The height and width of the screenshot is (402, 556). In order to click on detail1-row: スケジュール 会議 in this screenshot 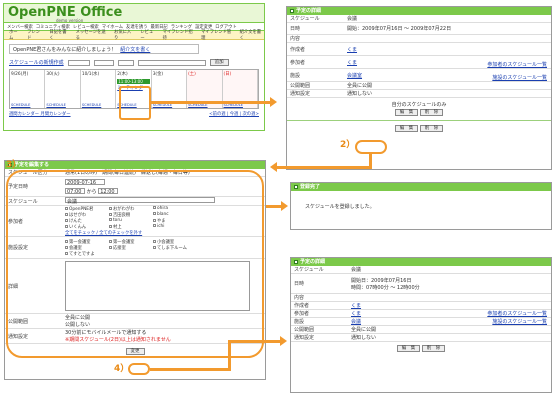, I will do `click(419, 19)`.